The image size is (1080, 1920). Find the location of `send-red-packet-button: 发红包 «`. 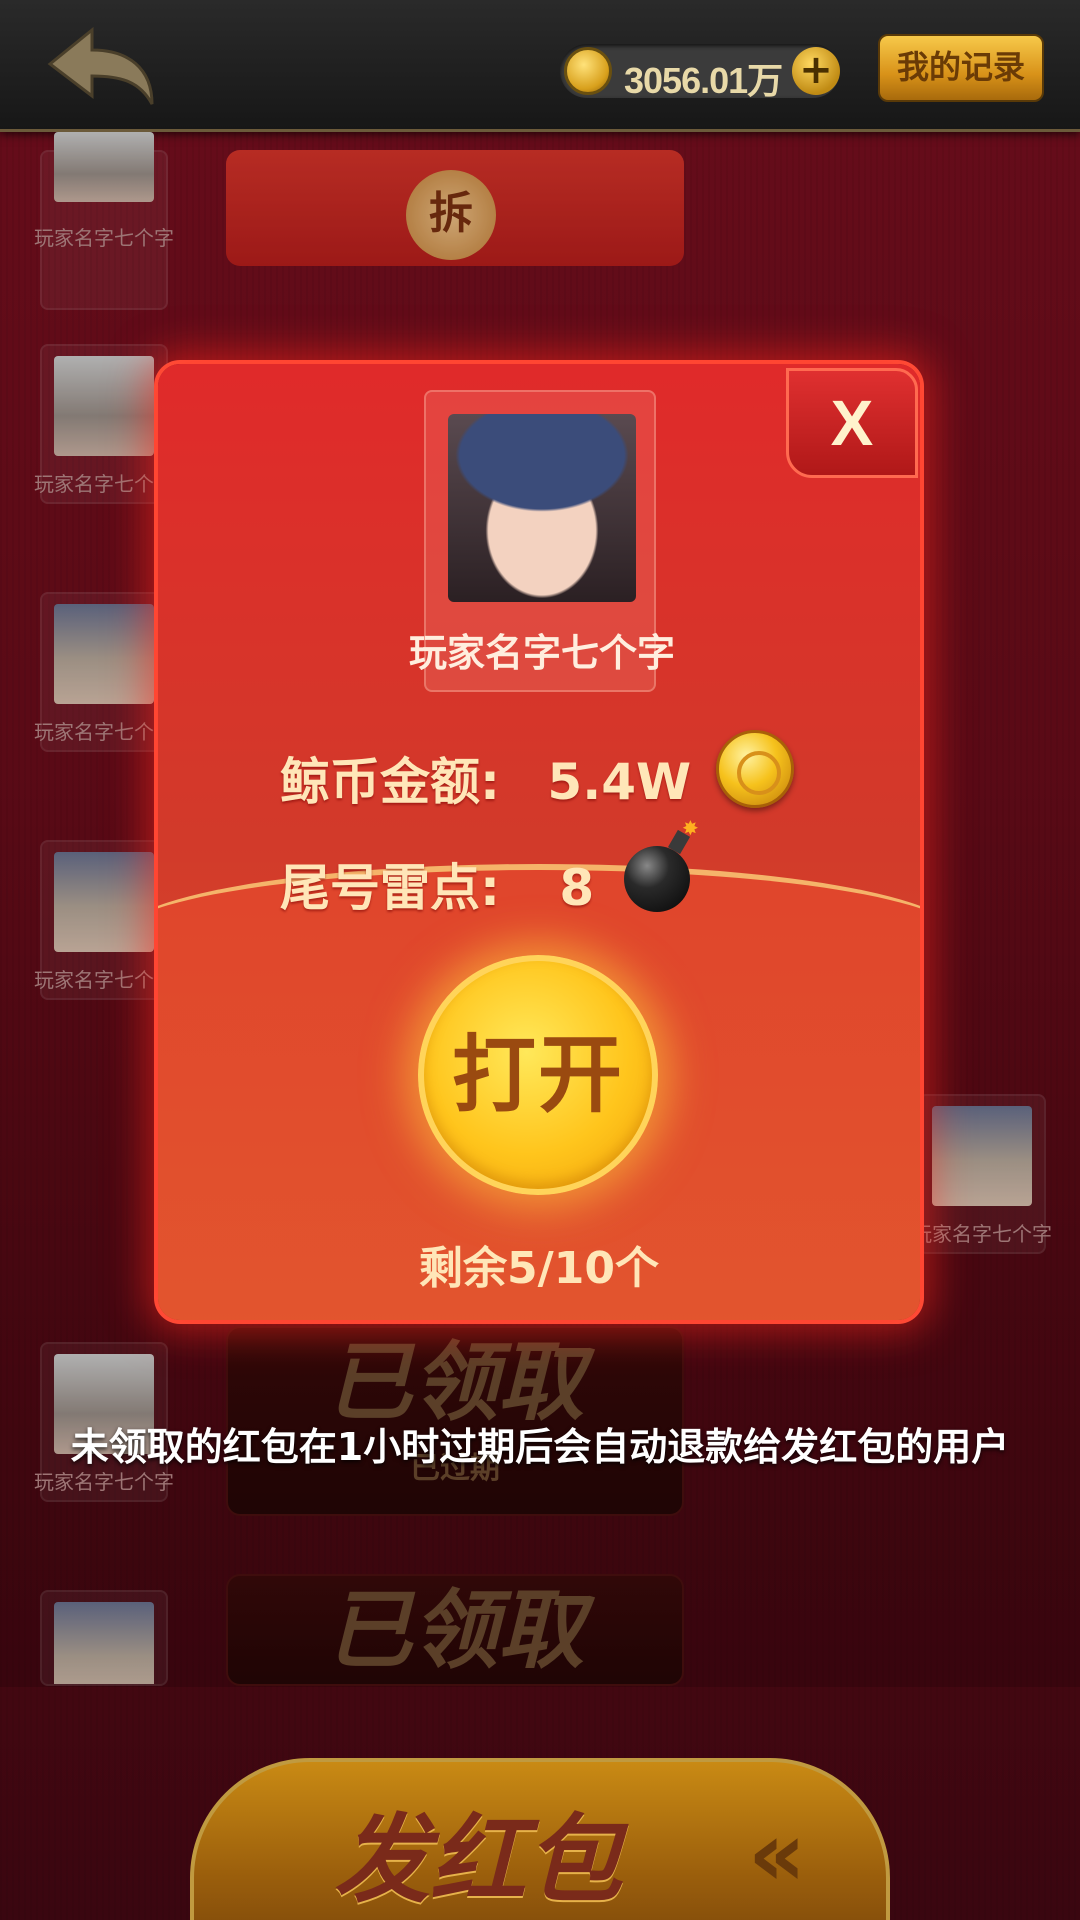

send-red-packet-button: 发红包 « is located at coordinates (540, 1839).